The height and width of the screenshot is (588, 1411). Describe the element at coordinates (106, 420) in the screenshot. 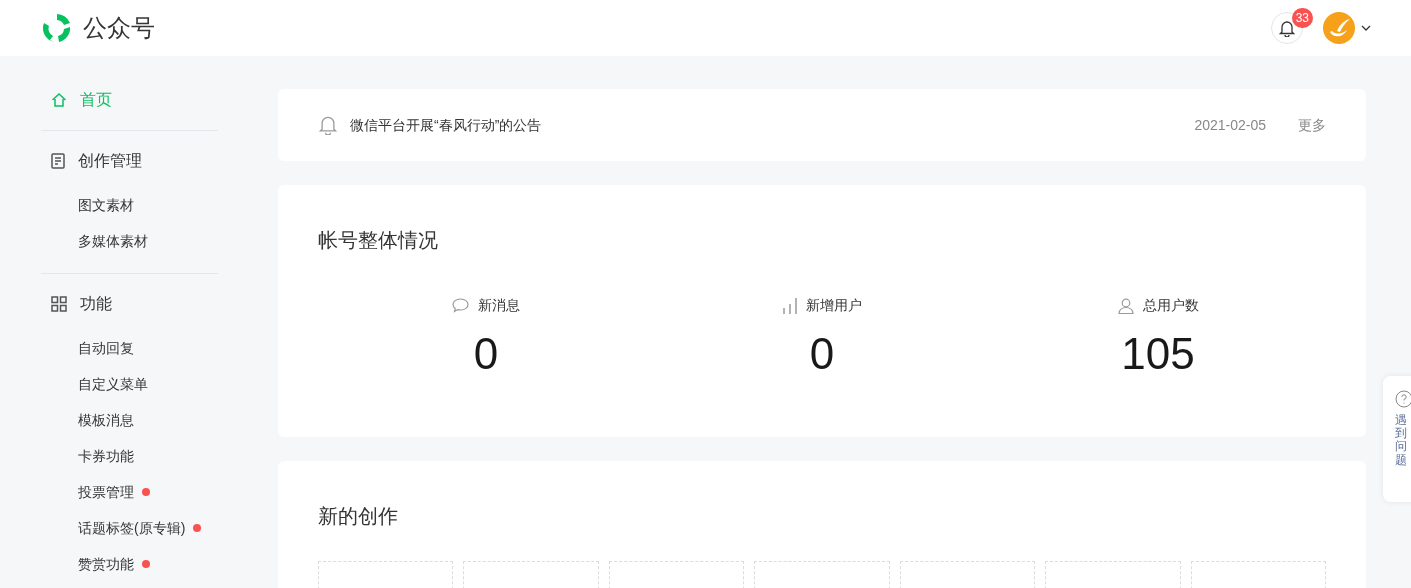

I see `nav-subitem: 模板消息` at that location.